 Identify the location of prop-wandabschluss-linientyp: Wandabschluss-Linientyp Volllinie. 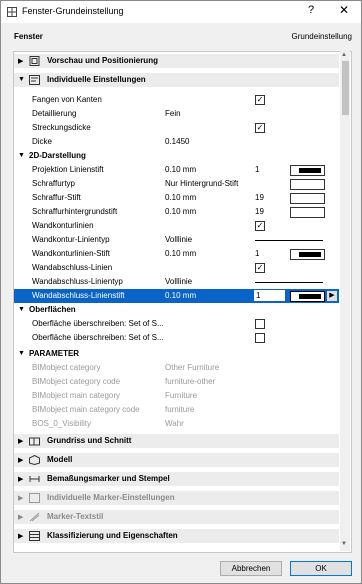
(176, 282).